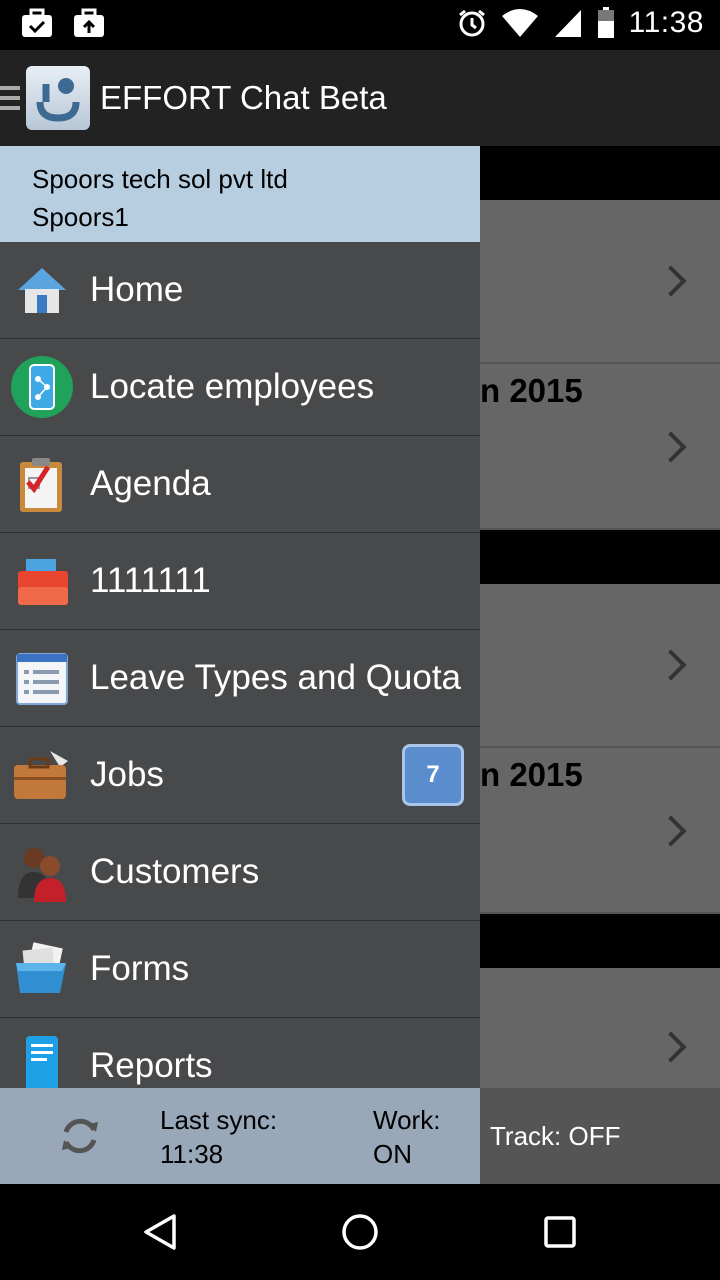 The image size is (720, 1280). Describe the element at coordinates (605, 22) in the screenshot. I see `battery-icon` at that location.